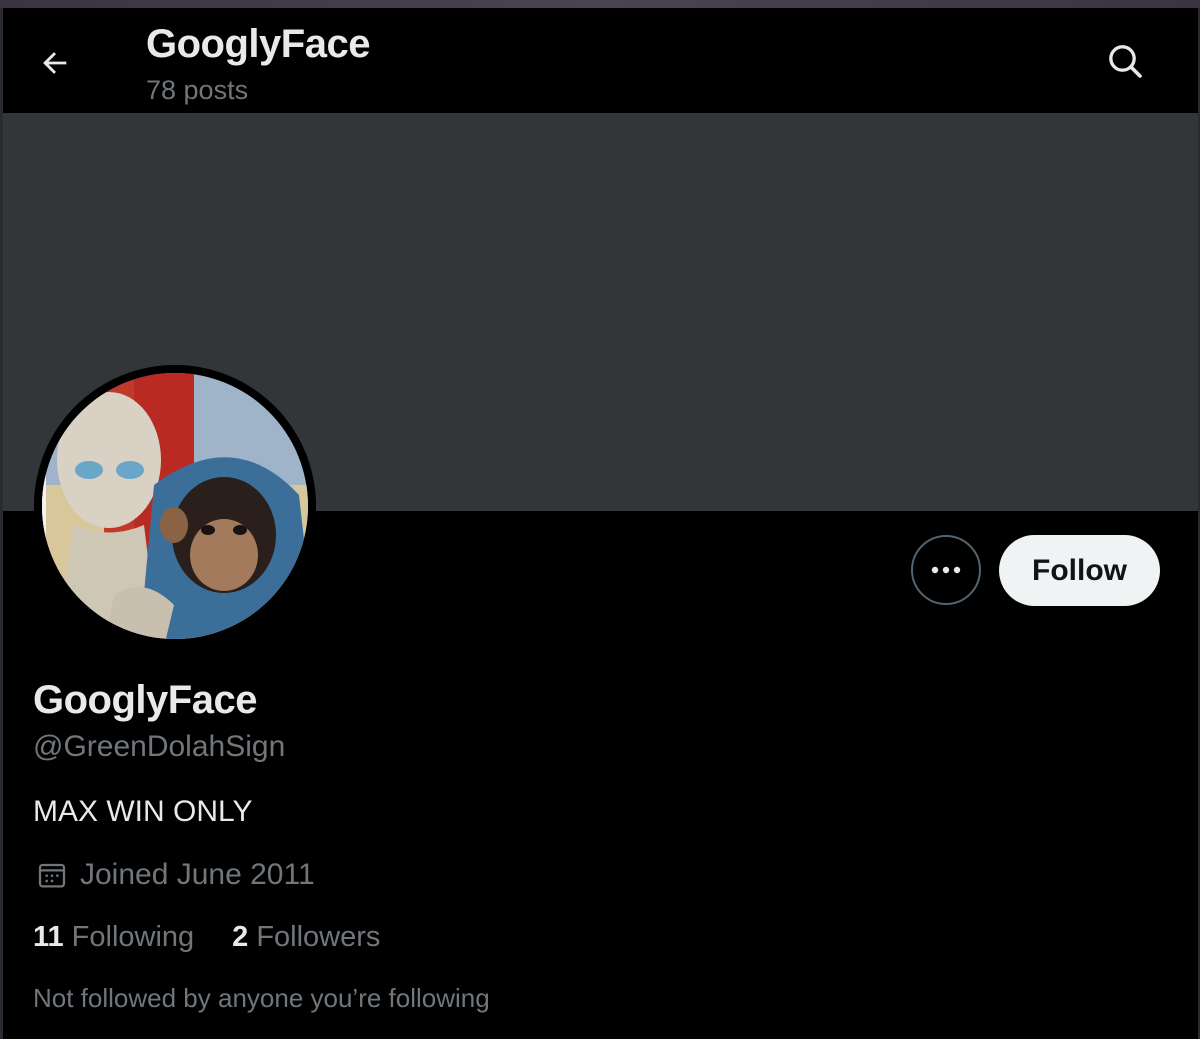 The height and width of the screenshot is (1039, 1200). Describe the element at coordinates (318, 937) in the screenshot. I see `followers-label: Followers` at that location.